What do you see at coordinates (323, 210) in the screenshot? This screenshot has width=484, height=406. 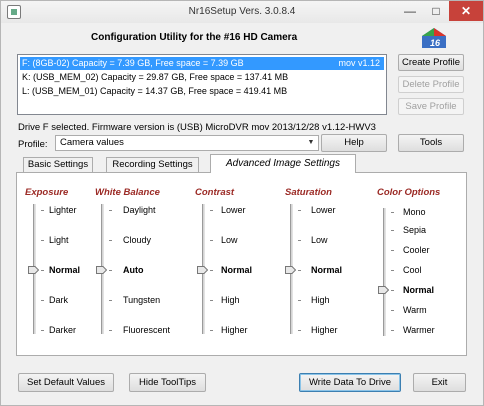 I see `saturation-option: Lower` at bounding box center [323, 210].